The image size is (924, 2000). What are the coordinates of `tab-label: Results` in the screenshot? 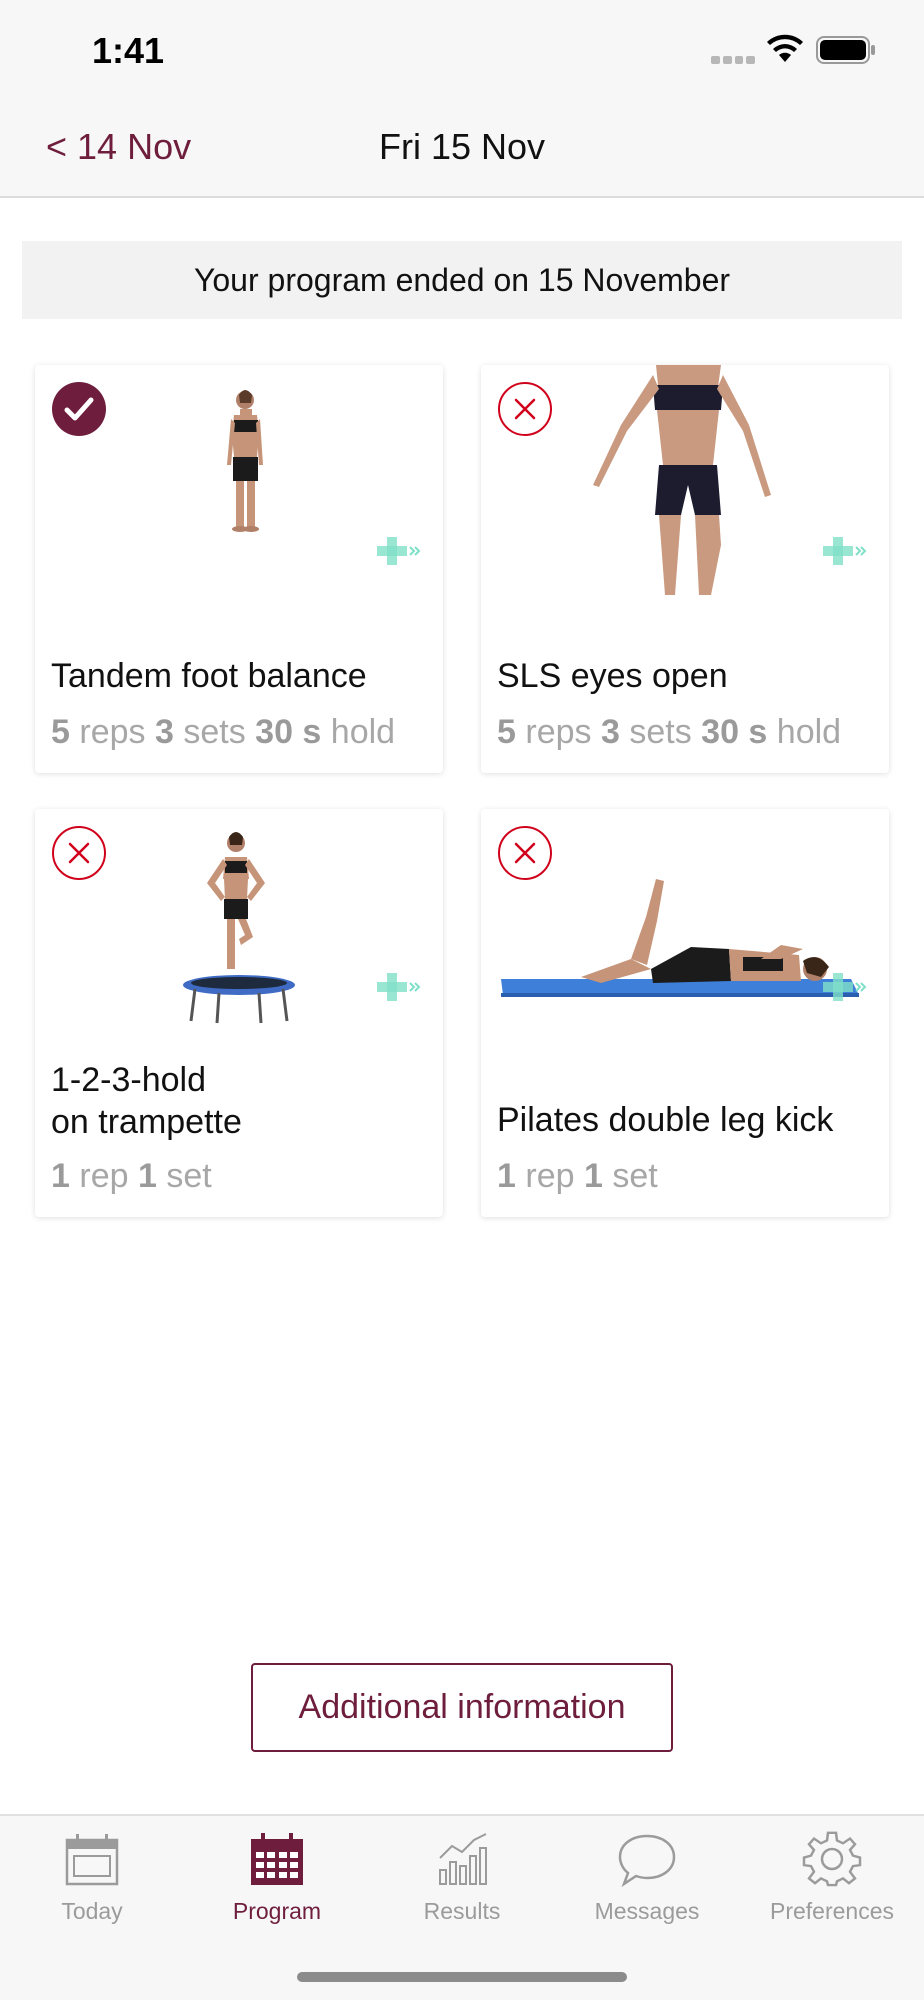 It's located at (462, 1911).